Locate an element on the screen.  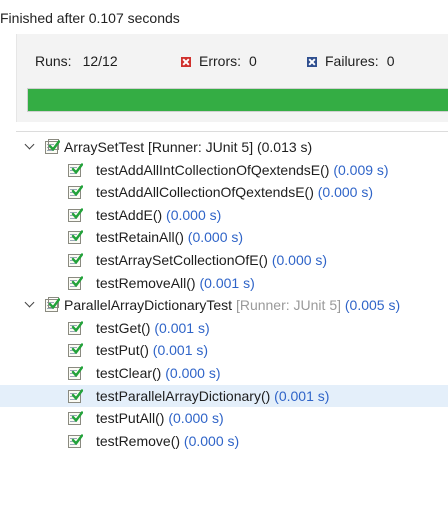
errors-value: 0 is located at coordinates (253, 61).